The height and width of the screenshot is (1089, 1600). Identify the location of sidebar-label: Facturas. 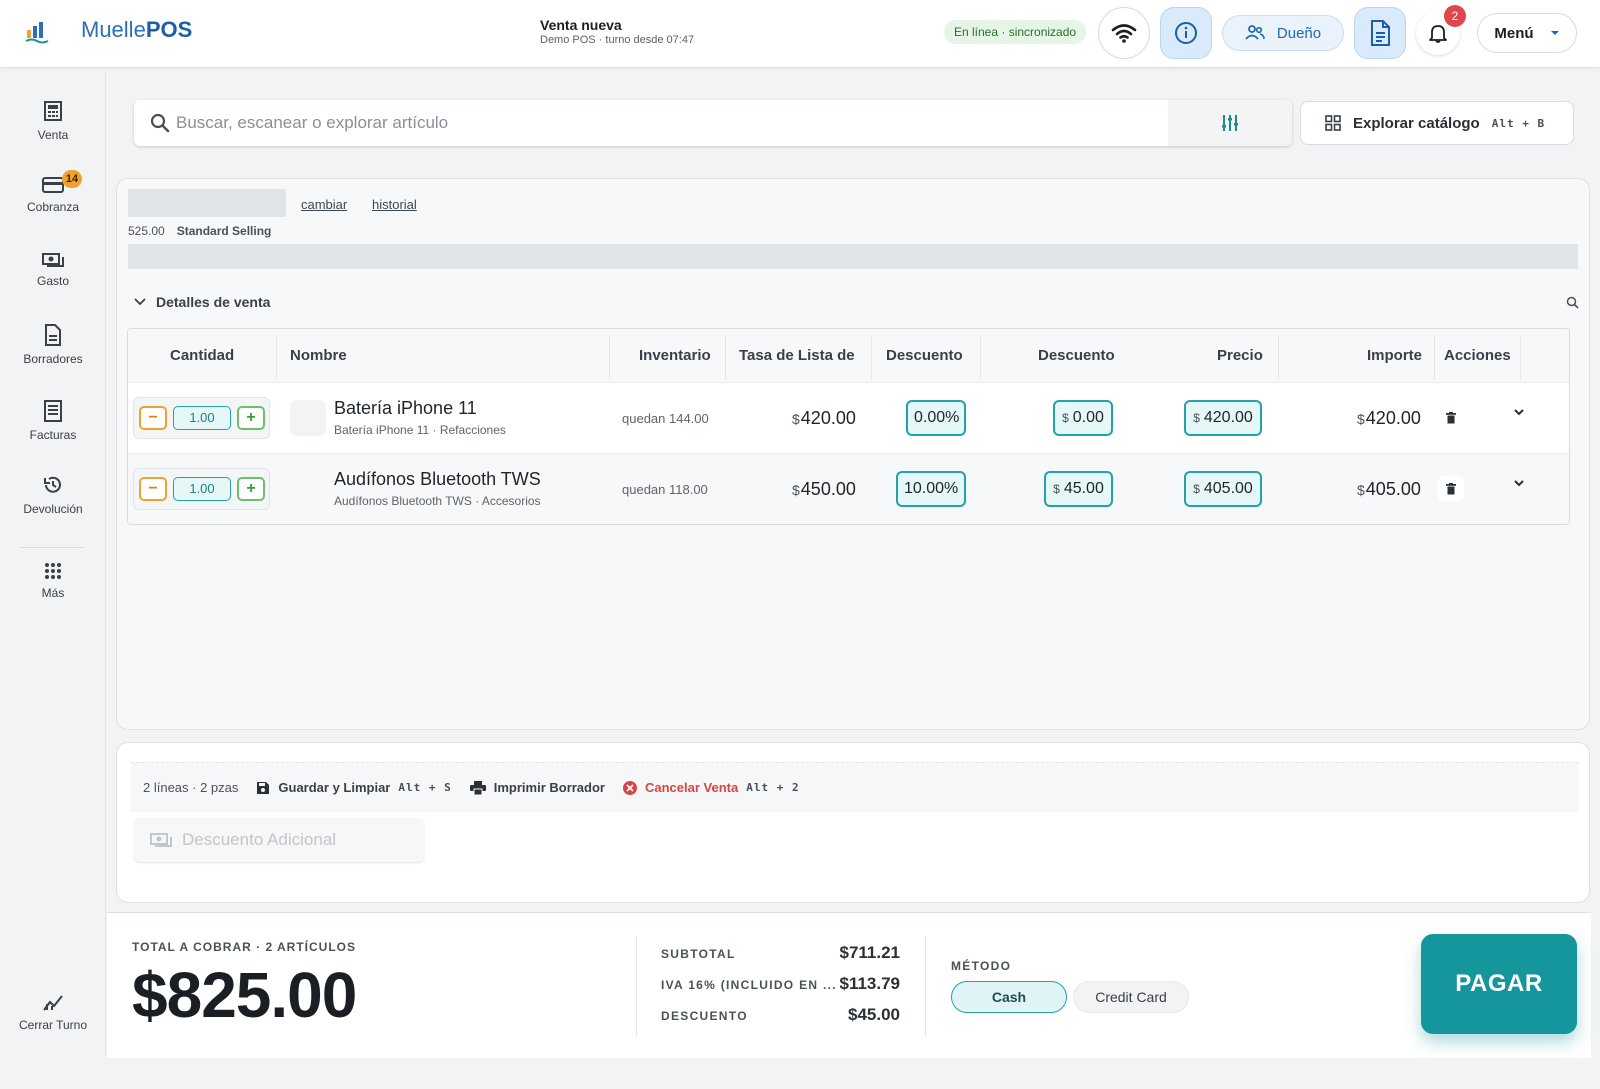
(53, 435).